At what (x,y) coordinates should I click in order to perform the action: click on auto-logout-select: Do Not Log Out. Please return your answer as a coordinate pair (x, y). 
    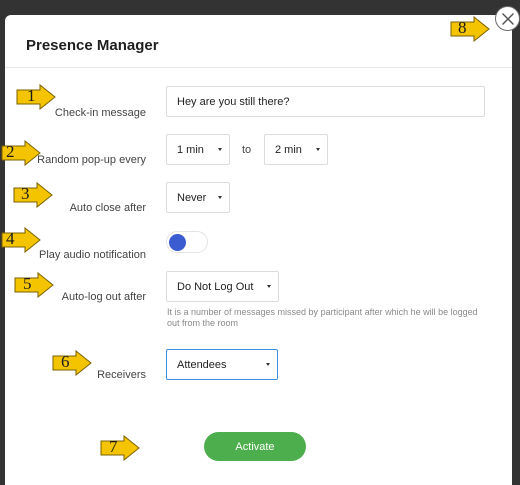
    Looking at the image, I should click on (222, 286).